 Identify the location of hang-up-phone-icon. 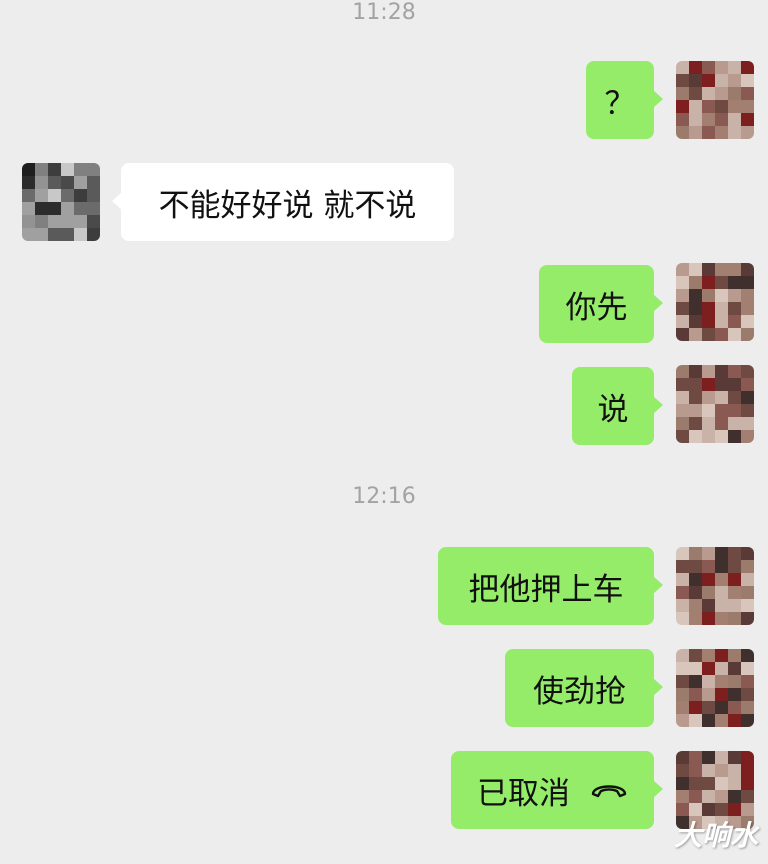
(609, 791).